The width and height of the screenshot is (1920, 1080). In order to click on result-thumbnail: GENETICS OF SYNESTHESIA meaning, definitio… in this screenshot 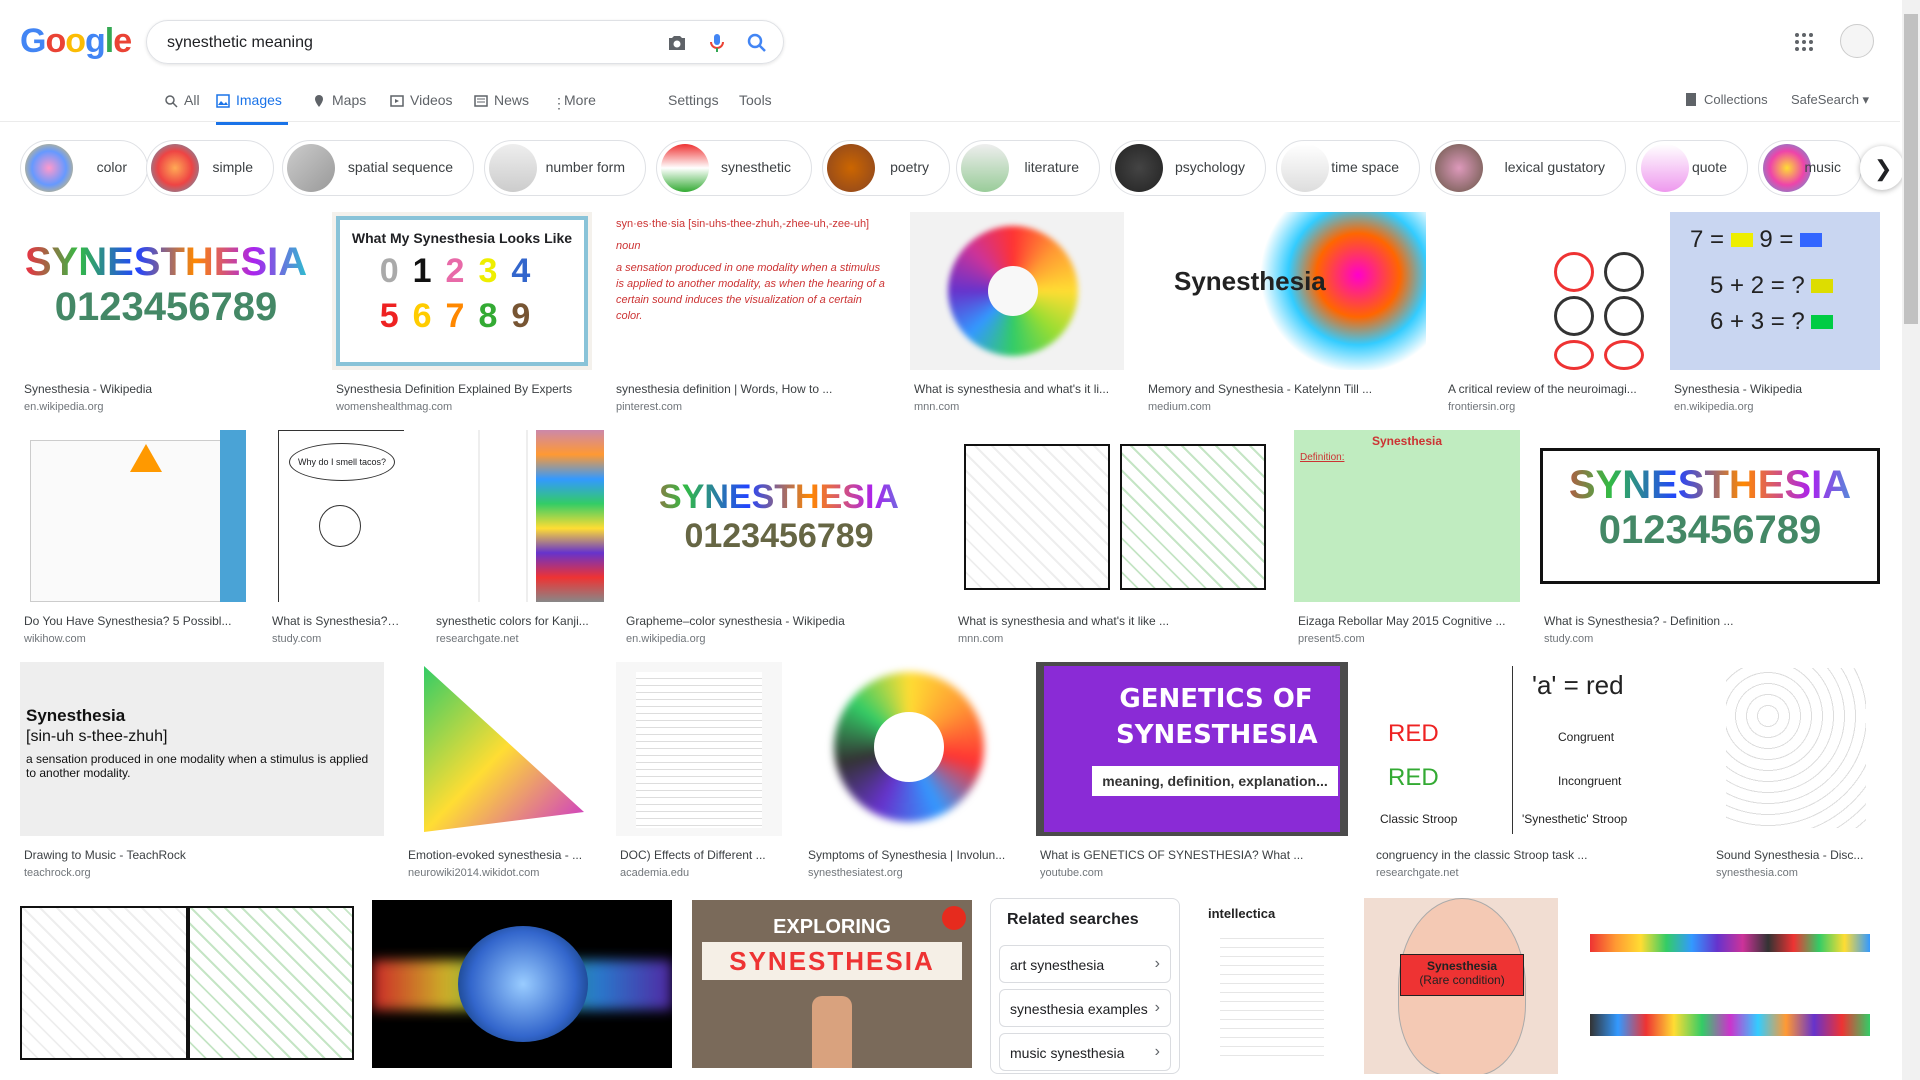, I will do `click(1192, 749)`.